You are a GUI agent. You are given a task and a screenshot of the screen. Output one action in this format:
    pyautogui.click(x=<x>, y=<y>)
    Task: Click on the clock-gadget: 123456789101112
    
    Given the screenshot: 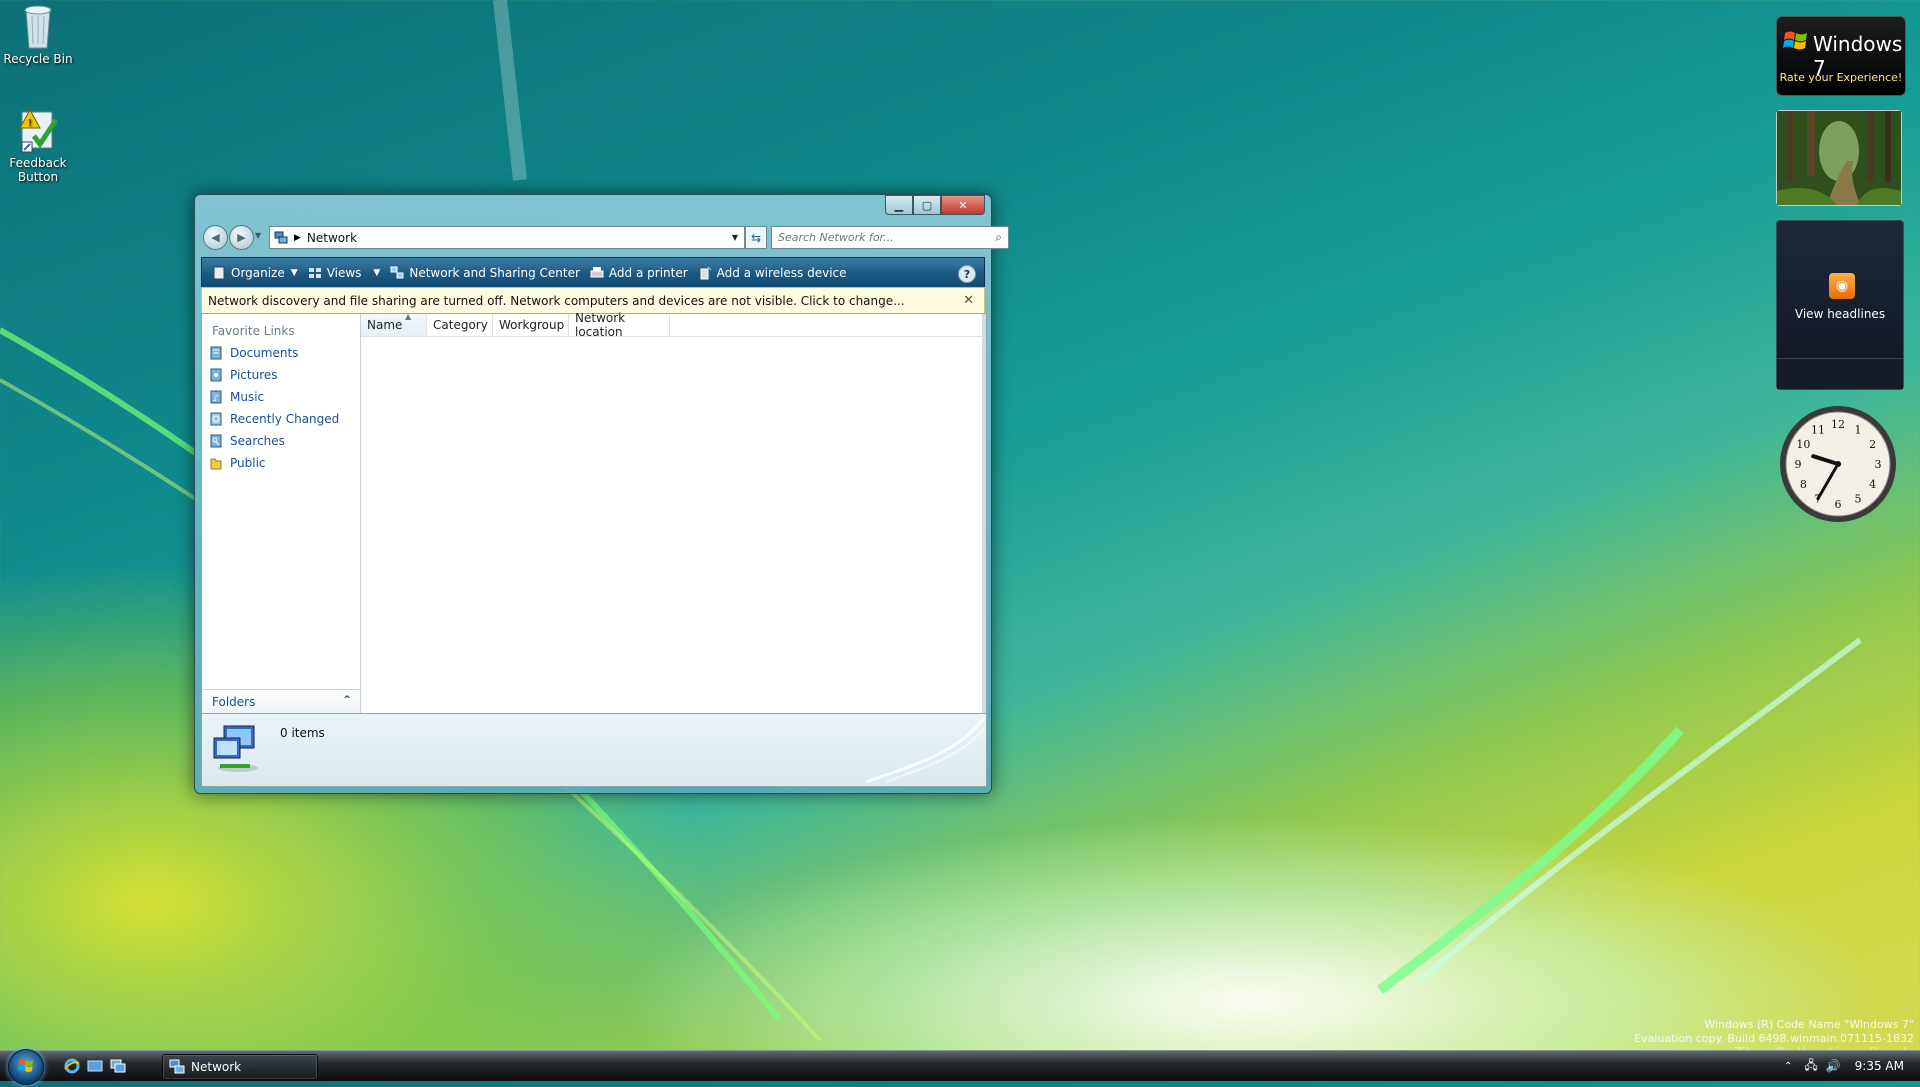 What is the action you would take?
    pyautogui.click(x=1838, y=464)
    